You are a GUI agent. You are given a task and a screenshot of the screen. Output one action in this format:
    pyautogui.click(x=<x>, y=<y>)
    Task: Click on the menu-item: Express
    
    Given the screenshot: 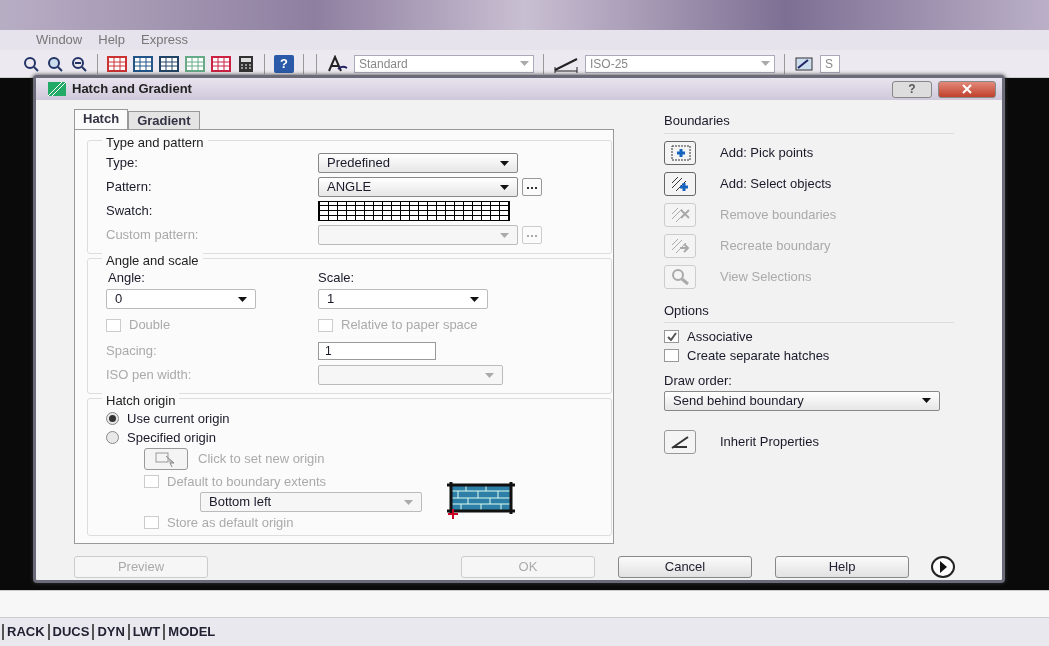 What is the action you would take?
    pyautogui.click(x=164, y=40)
    